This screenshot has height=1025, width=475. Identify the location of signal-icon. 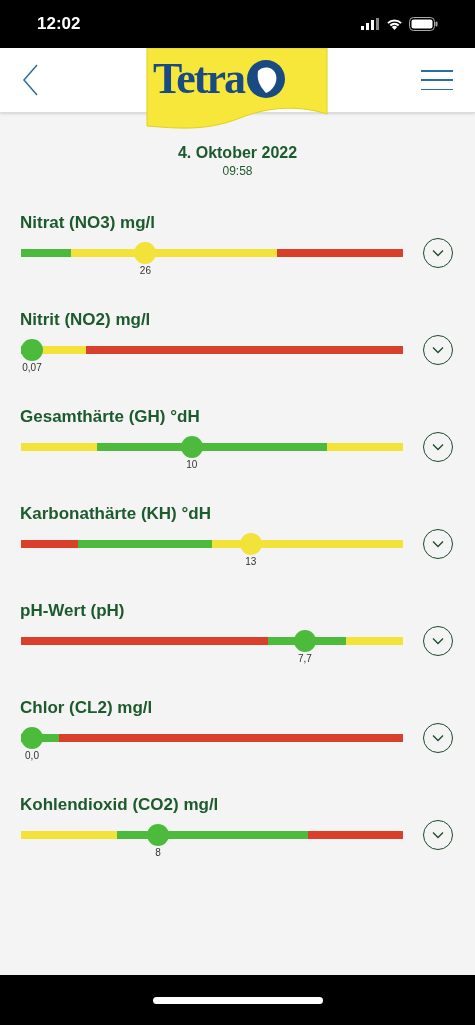
(370, 24).